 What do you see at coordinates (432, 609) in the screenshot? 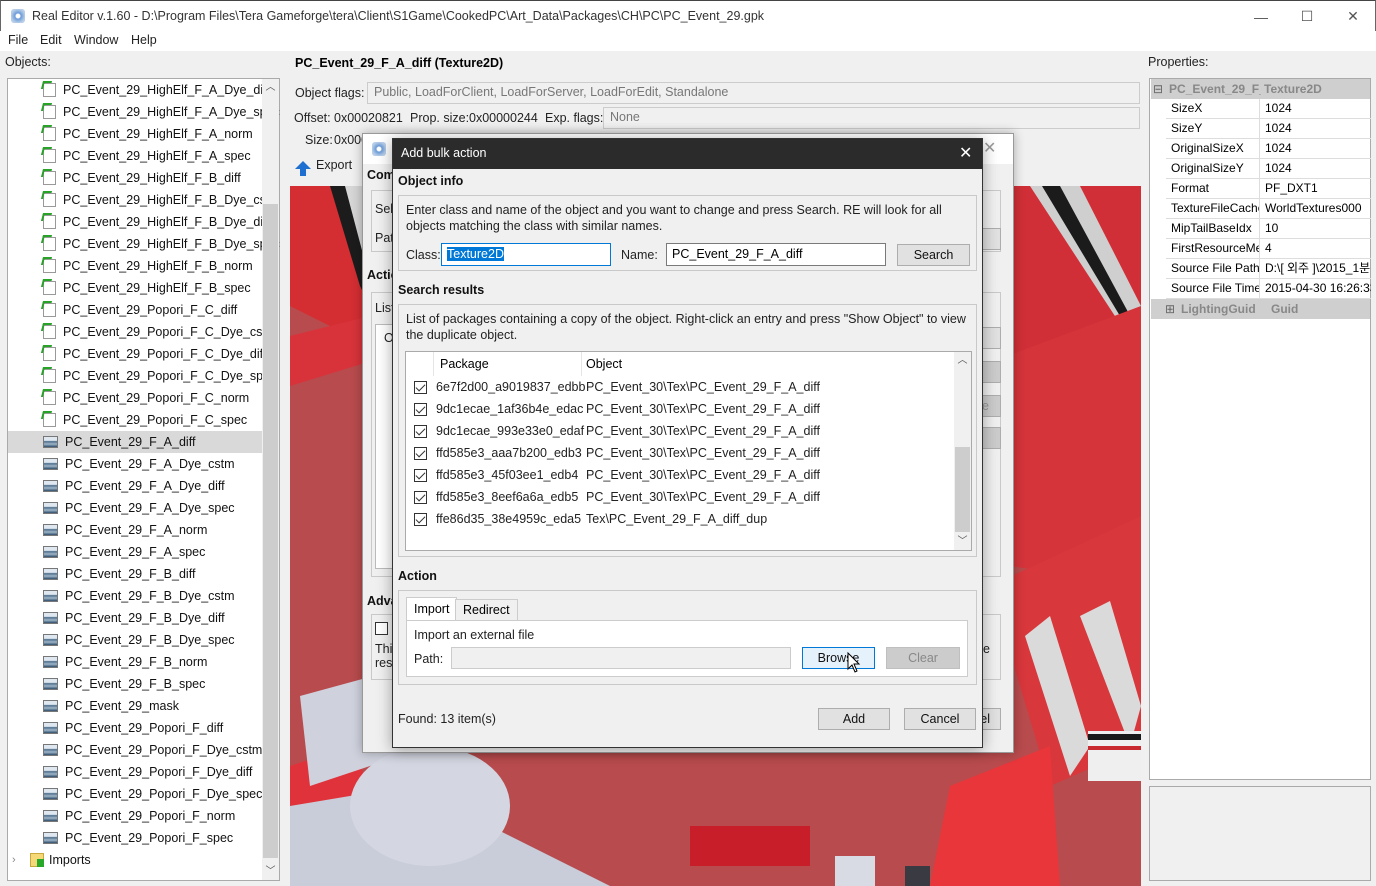
I see `tab-import: Import` at bounding box center [432, 609].